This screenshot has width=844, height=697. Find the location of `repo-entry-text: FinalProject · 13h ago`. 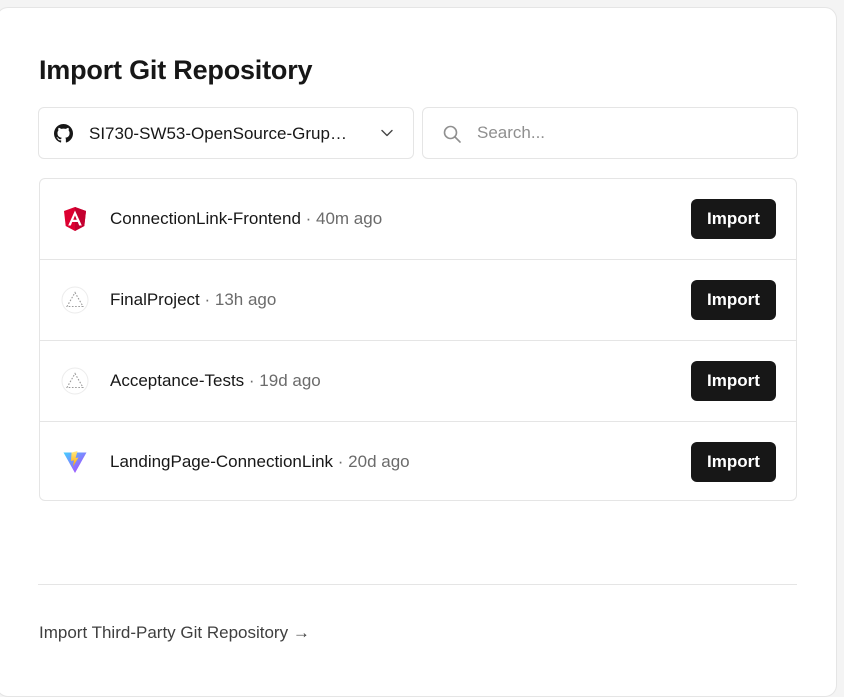

repo-entry-text: FinalProject · 13h ago is located at coordinates (193, 300).